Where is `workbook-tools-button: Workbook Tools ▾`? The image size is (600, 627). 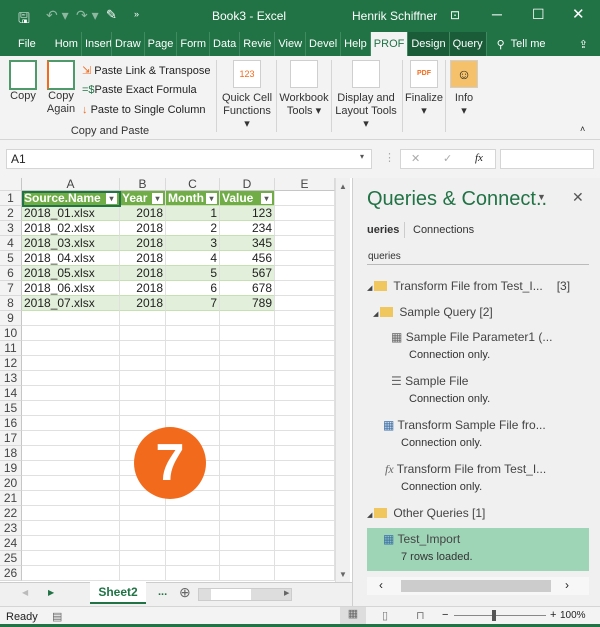
workbook-tools-button: Workbook Tools ▾ is located at coordinates (304, 89).